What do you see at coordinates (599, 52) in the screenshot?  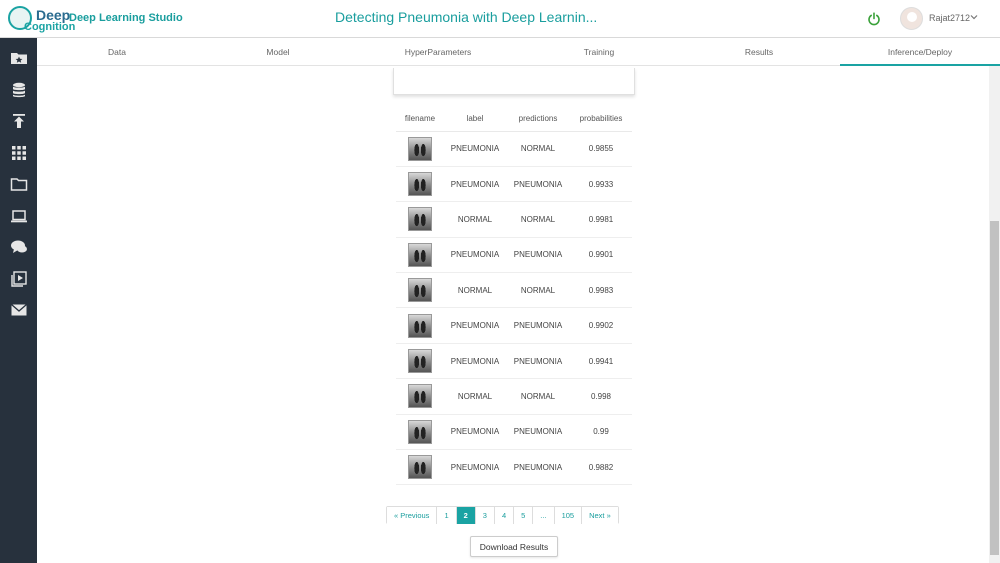 I see `tab-training: Training` at bounding box center [599, 52].